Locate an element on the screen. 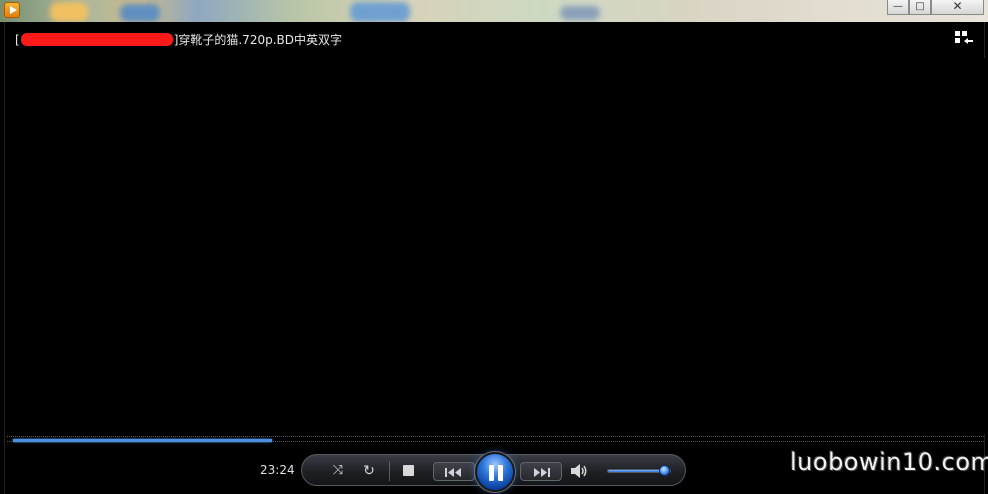 The height and width of the screenshot is (494, 988). current-time: 23:24 is located at coordinates (277, 470).